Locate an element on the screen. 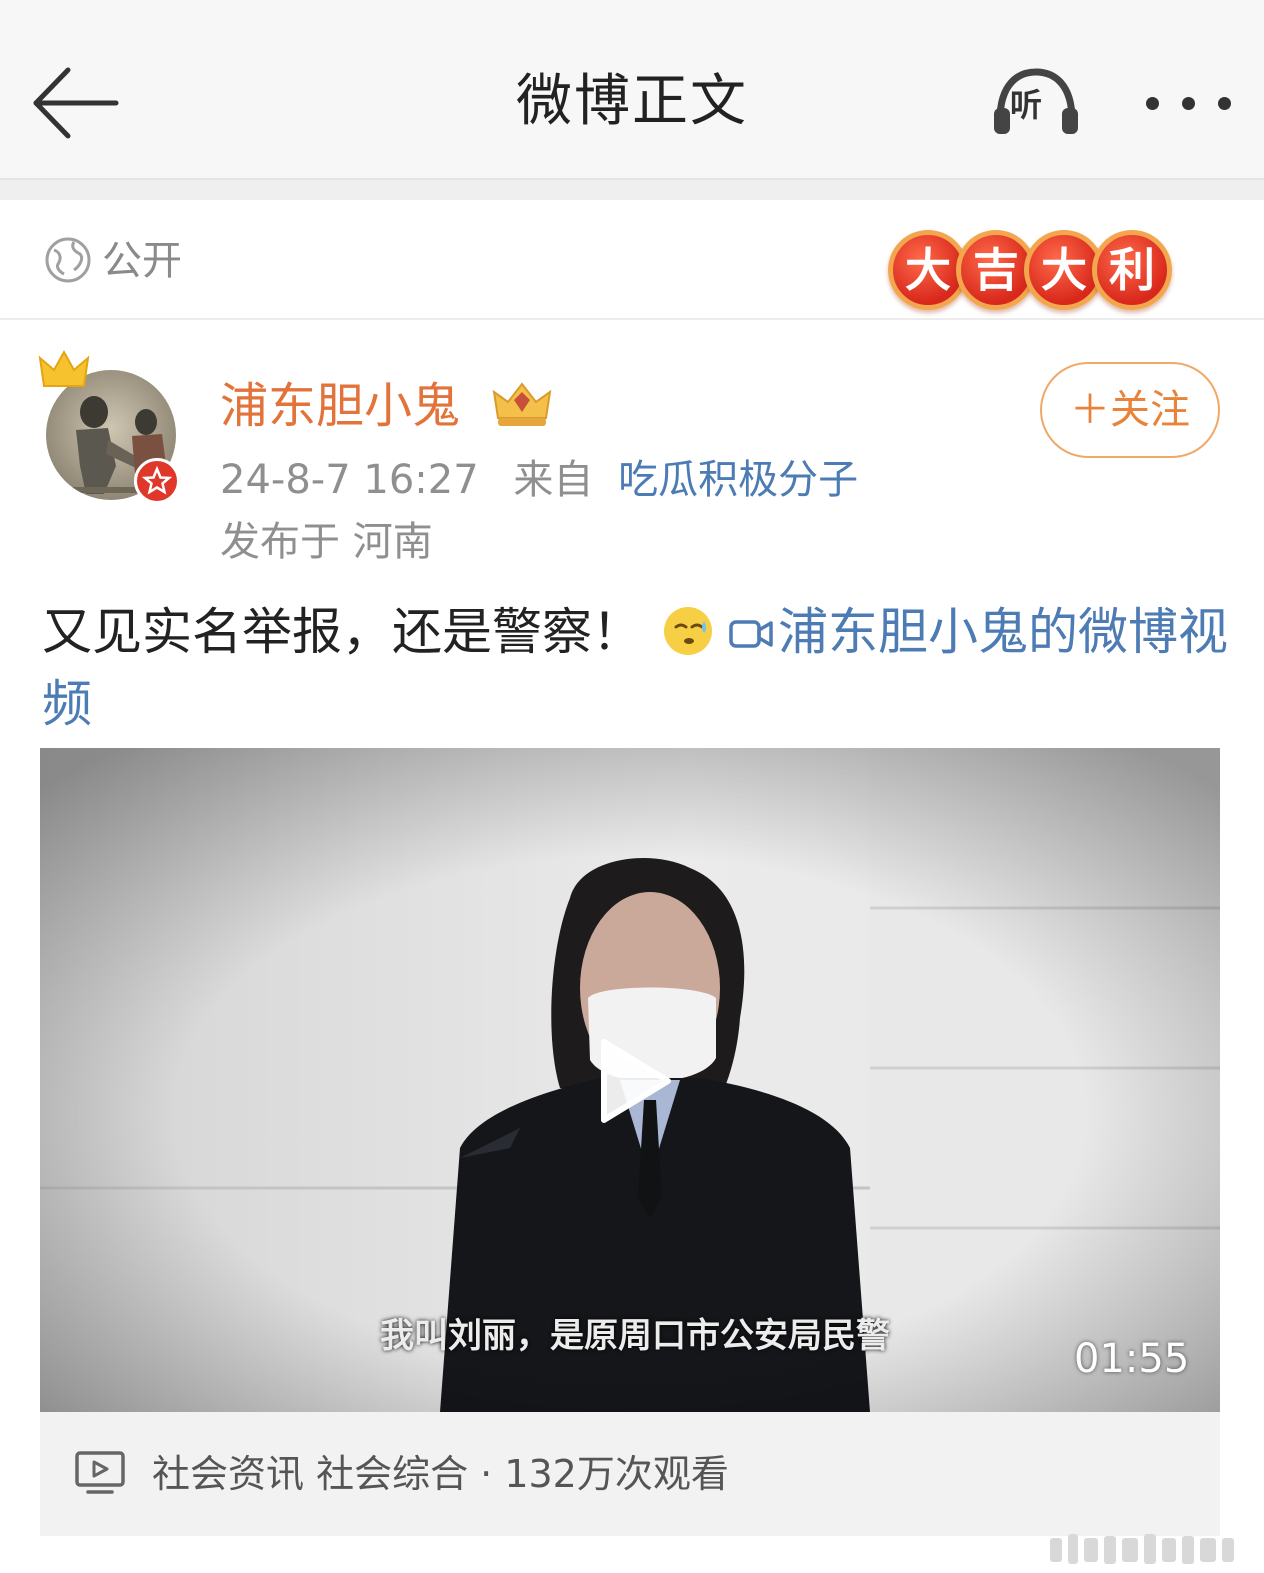 This screenshot has height=1573, width=1264. author-name: 浦东胆小鬼 is located at coordinates (340, 406).